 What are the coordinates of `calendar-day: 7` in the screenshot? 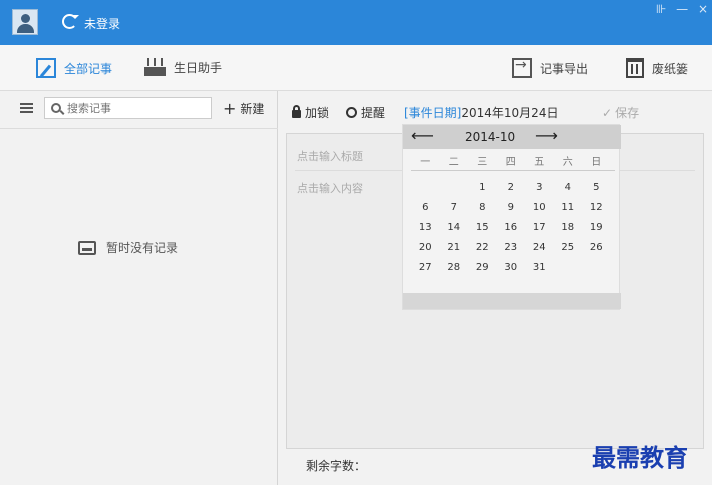 It's located at (454, 207).